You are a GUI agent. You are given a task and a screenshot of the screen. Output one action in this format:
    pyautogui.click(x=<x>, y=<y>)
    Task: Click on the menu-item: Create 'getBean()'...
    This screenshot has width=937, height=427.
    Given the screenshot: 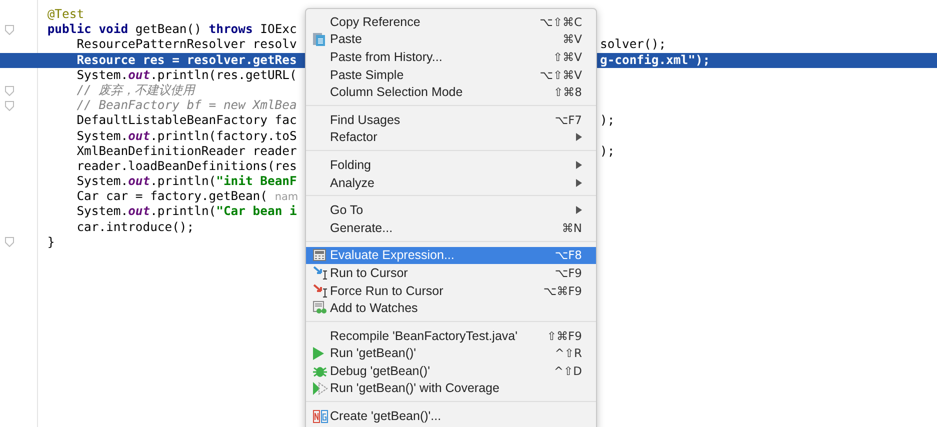 What is the action you would take?
    pyautogui.click(x=451, y=416)
    